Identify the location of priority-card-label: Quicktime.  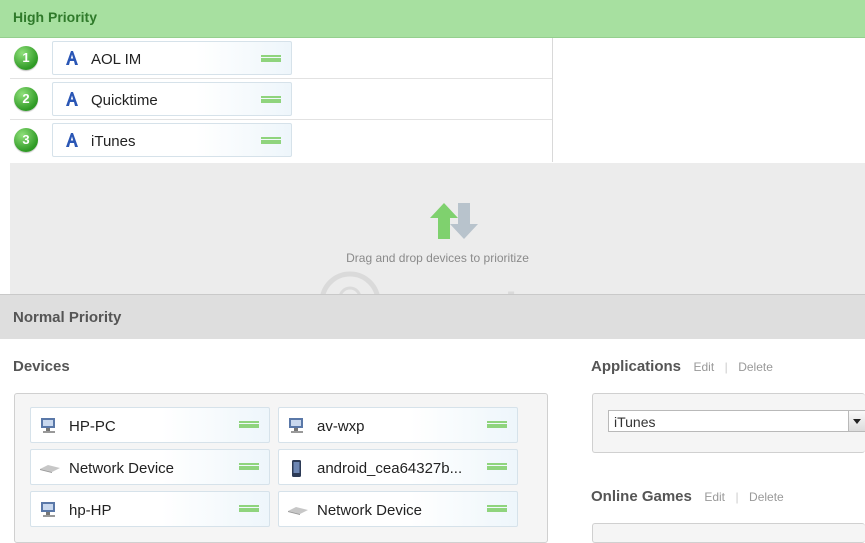
(124, 100).